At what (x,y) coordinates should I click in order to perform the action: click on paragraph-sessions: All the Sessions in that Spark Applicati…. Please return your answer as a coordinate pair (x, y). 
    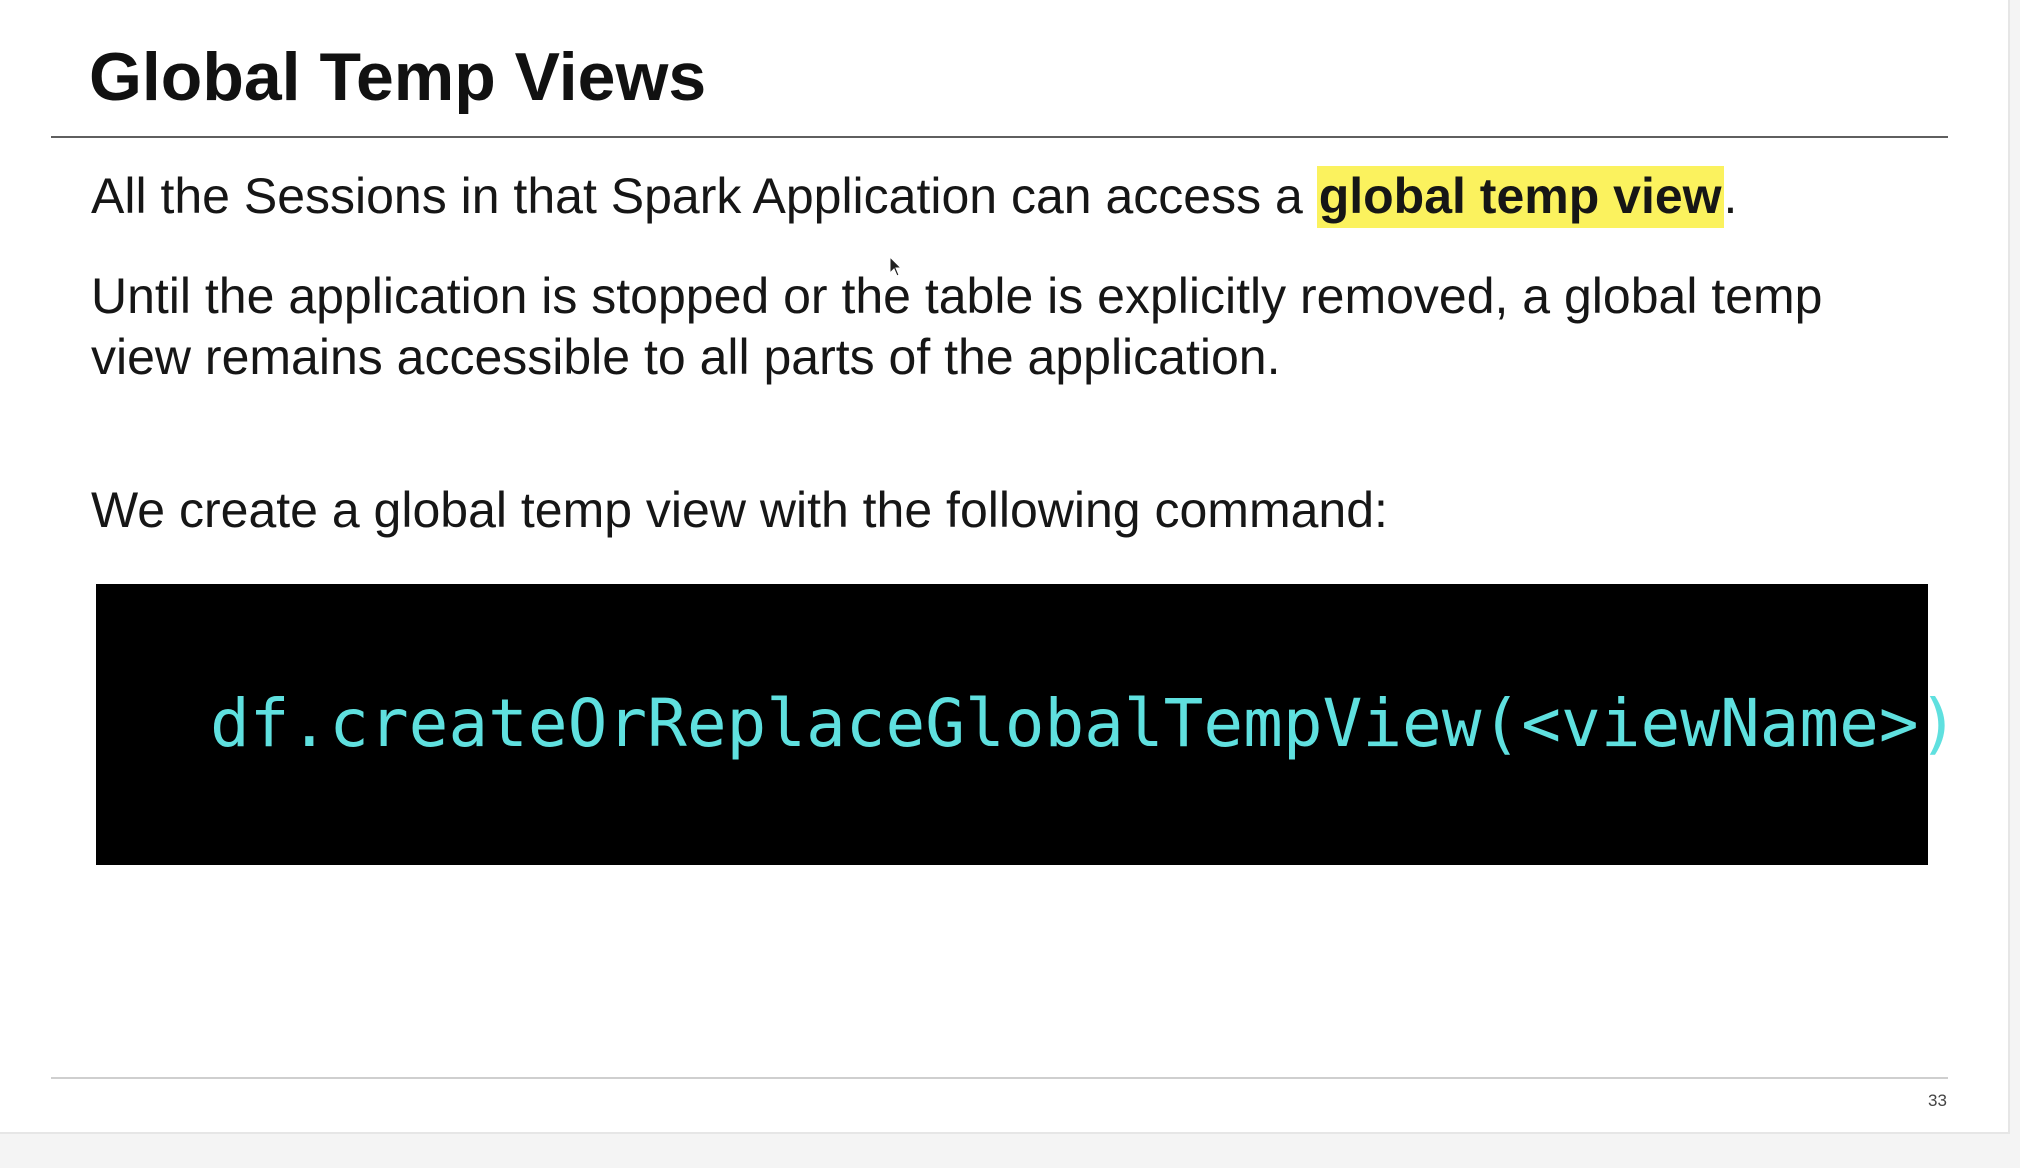
    Looking at the image, I should click on (914, 197).